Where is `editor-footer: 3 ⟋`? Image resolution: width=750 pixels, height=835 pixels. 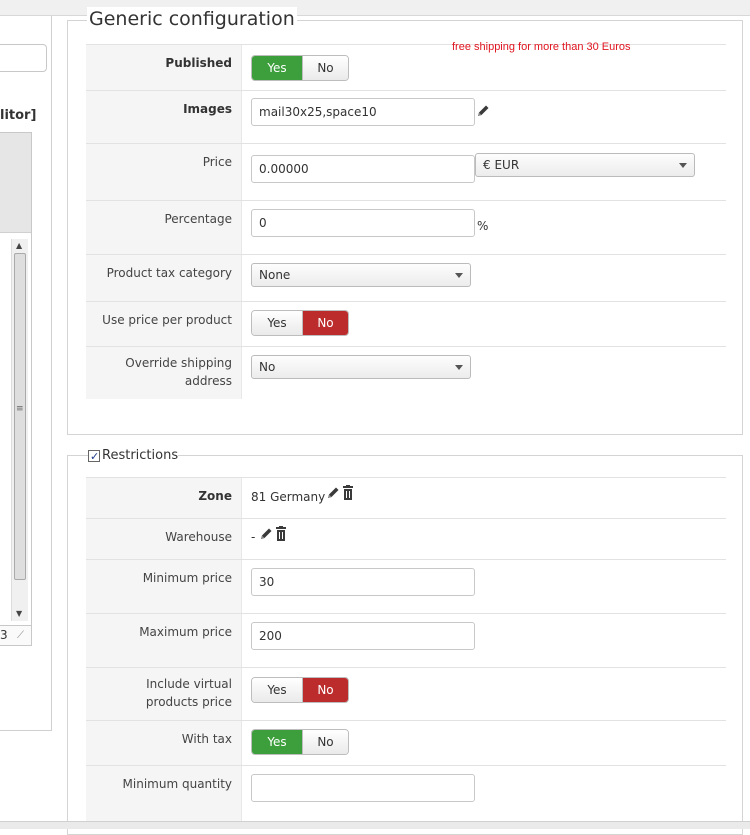
editor-footer: 3 ⟋ is located at coordinates (15, 635).